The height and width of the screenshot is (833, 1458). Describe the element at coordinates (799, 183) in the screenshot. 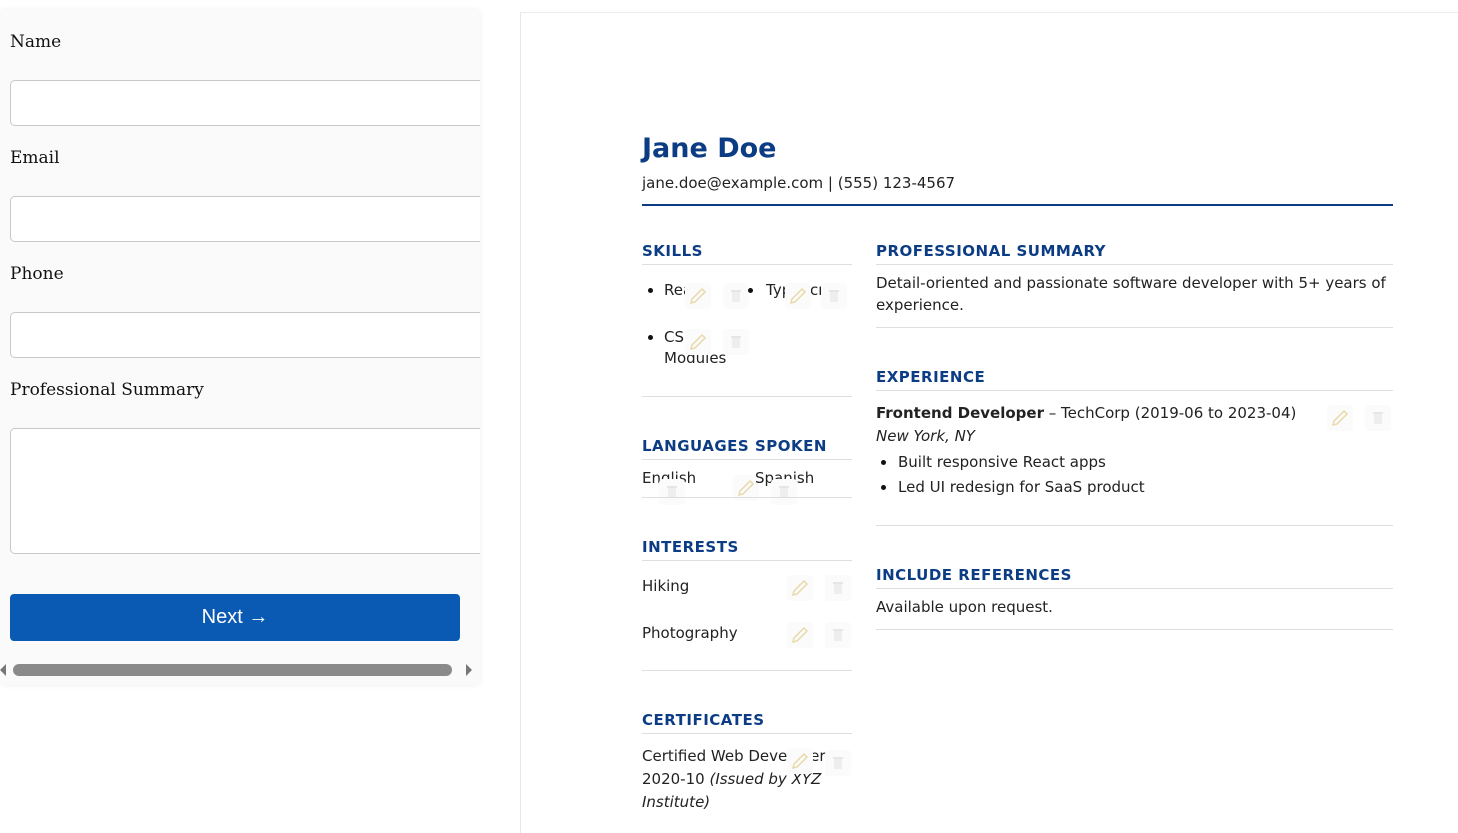

I see `resume-contact: jane.doe@example.com | (555) 123-4567` at that location.